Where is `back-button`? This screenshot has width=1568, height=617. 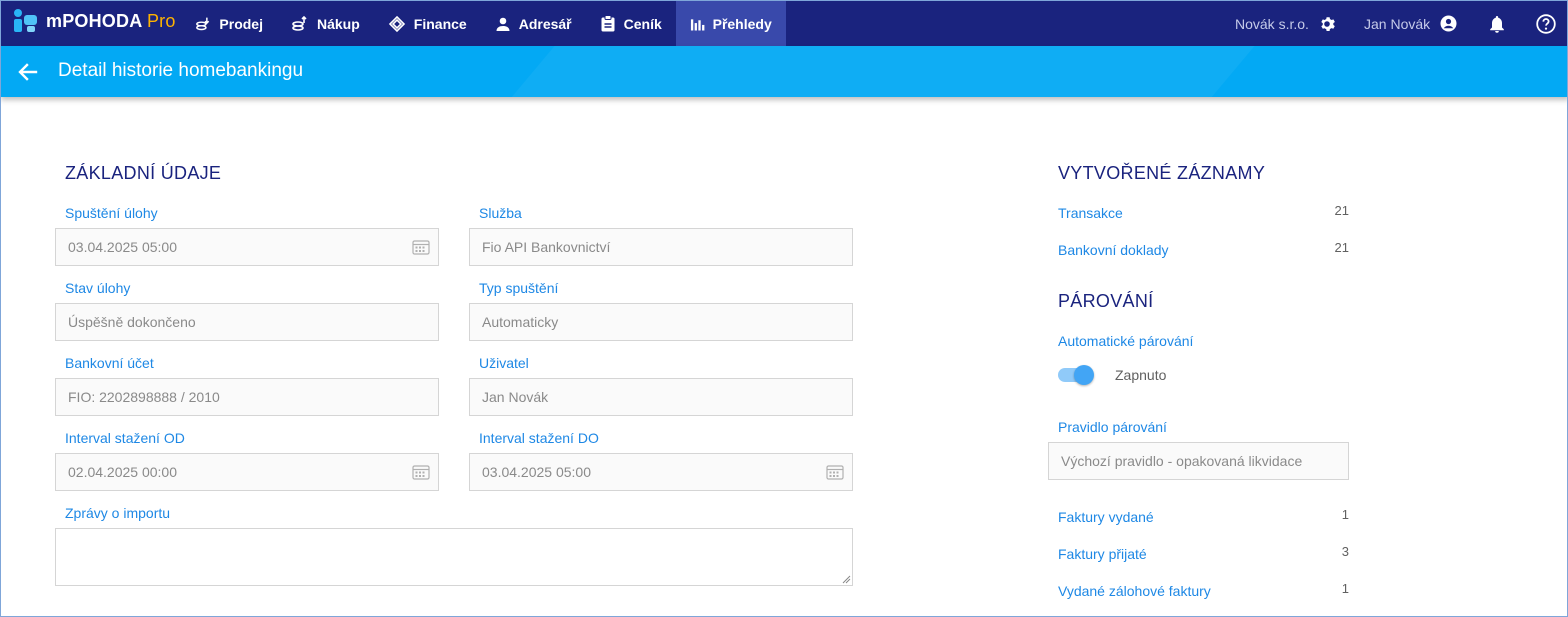 back-button is located at coordinates (28, 72).